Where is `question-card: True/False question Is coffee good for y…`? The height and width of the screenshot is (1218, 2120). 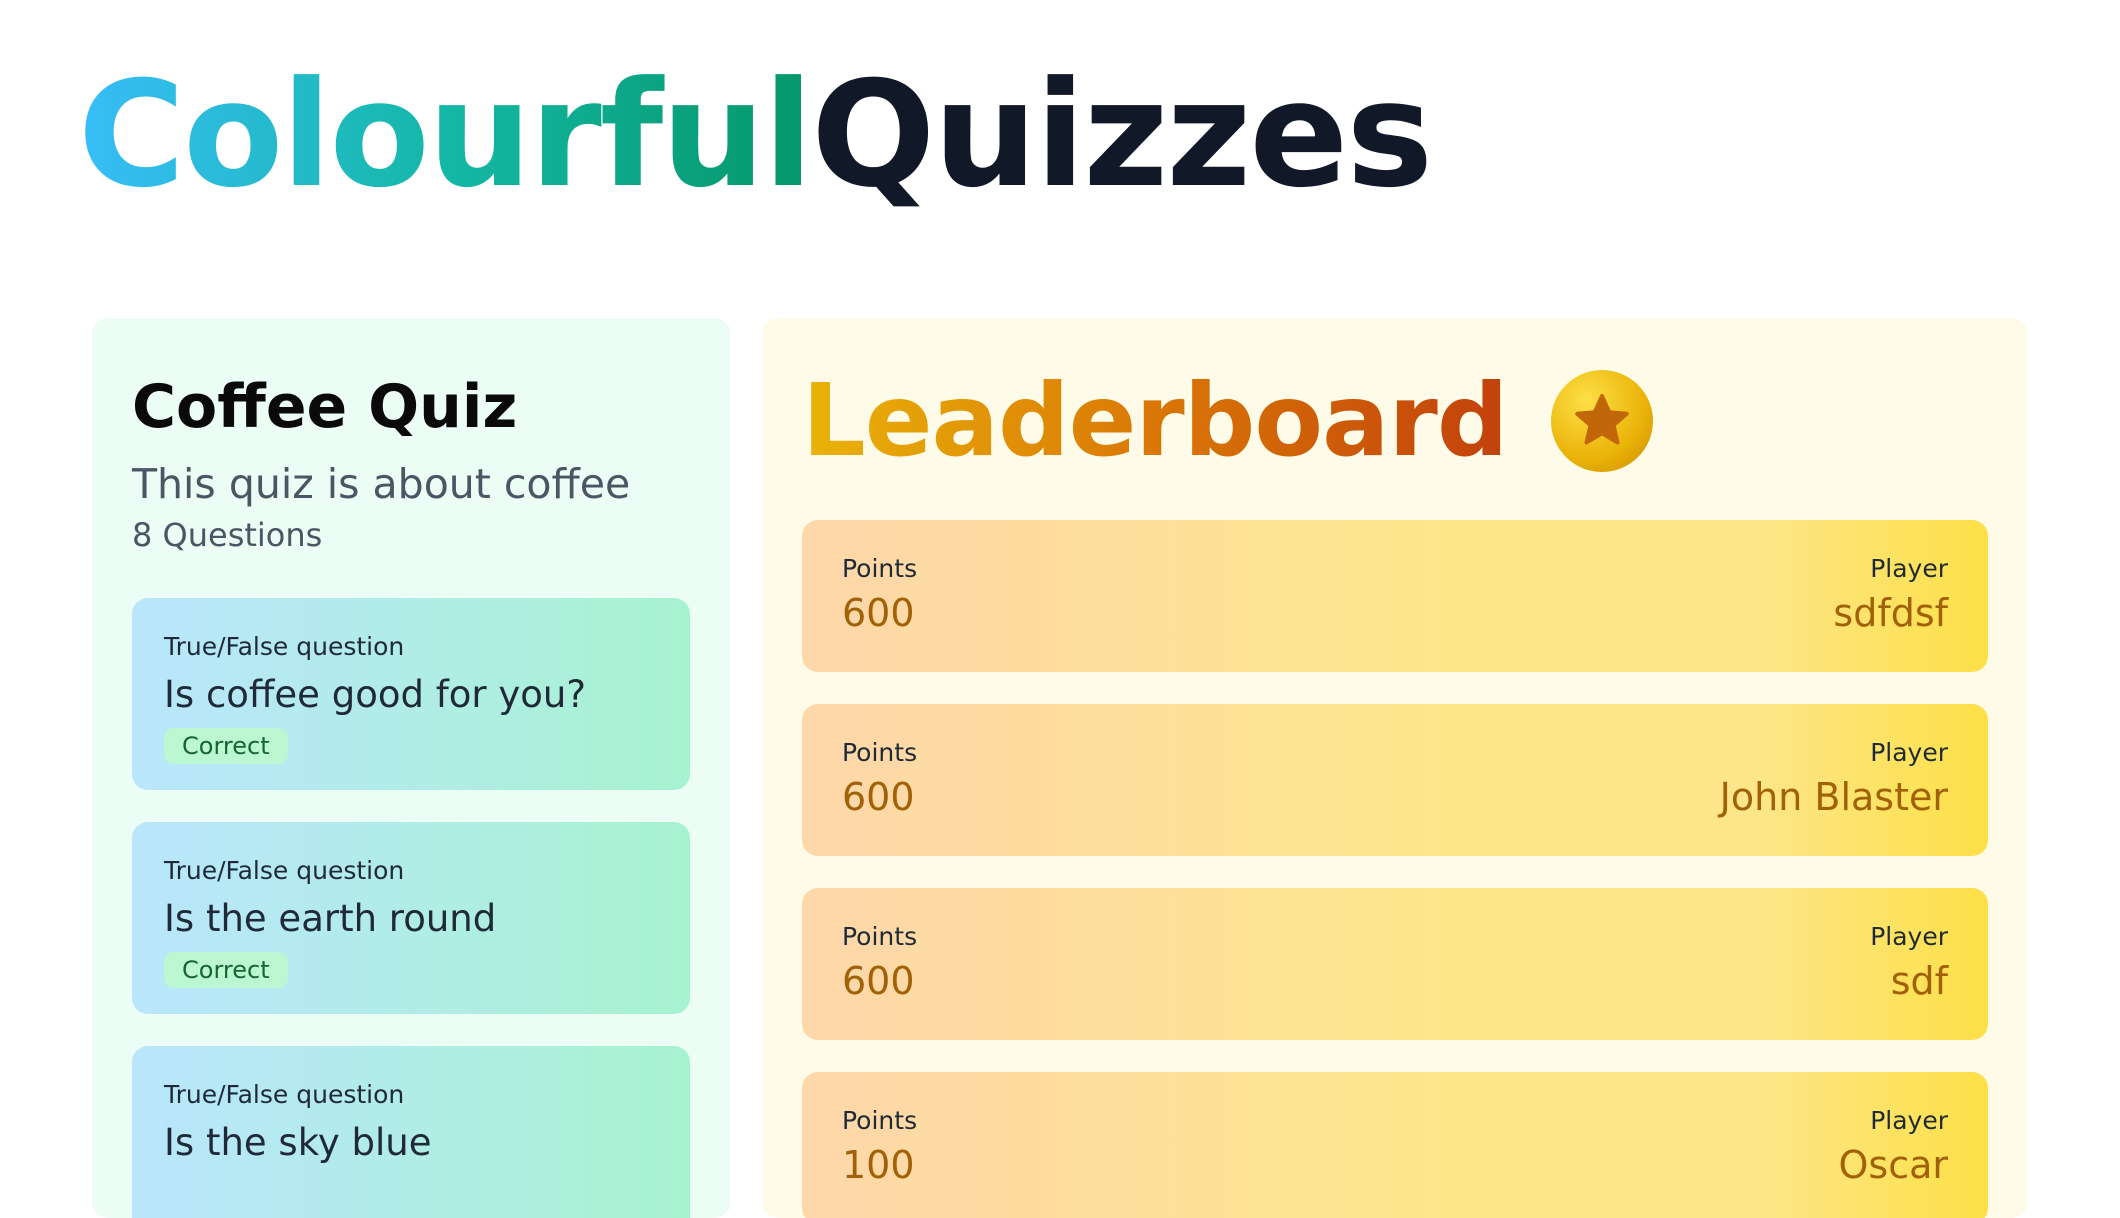 question-card: True/False question Is coffee good for y… is located at coordinates (411, 694).